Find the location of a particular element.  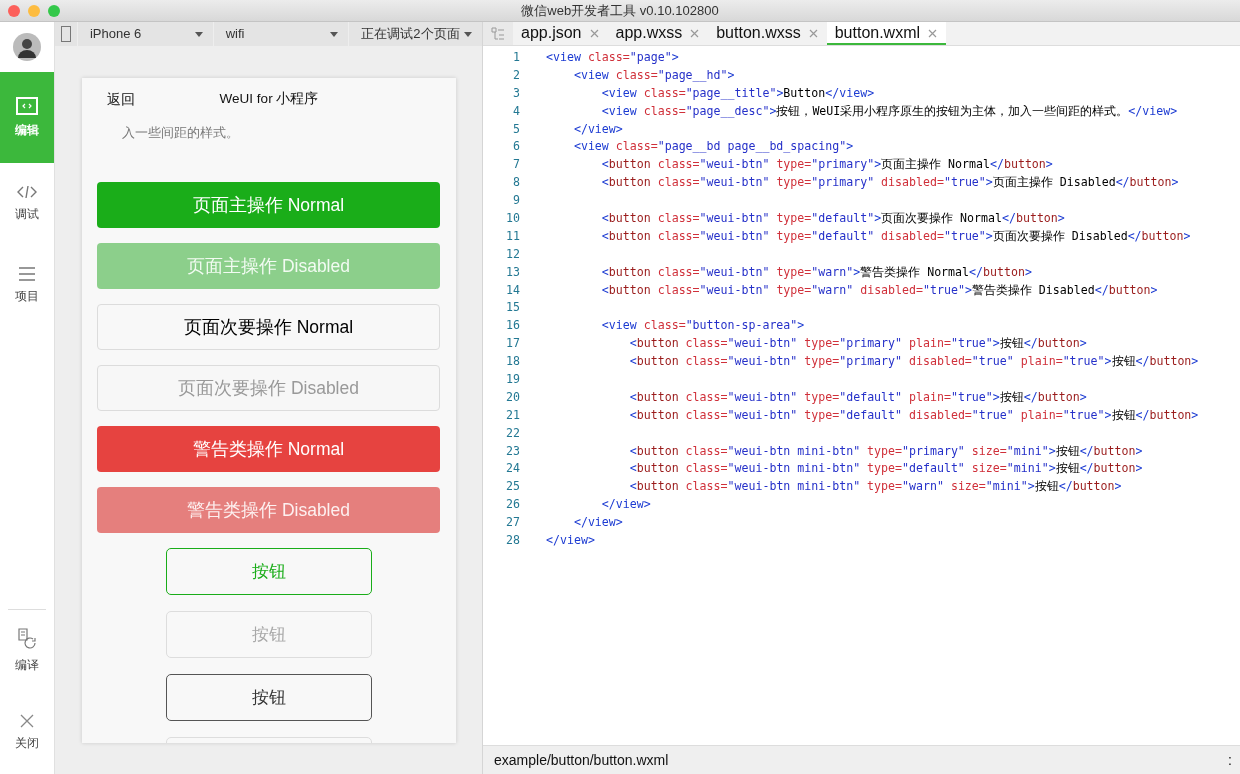

code-line: <button class="weui-btn" type="default" disabled="true" plain="true">按钮</button> is located at coordinates (913, 415).